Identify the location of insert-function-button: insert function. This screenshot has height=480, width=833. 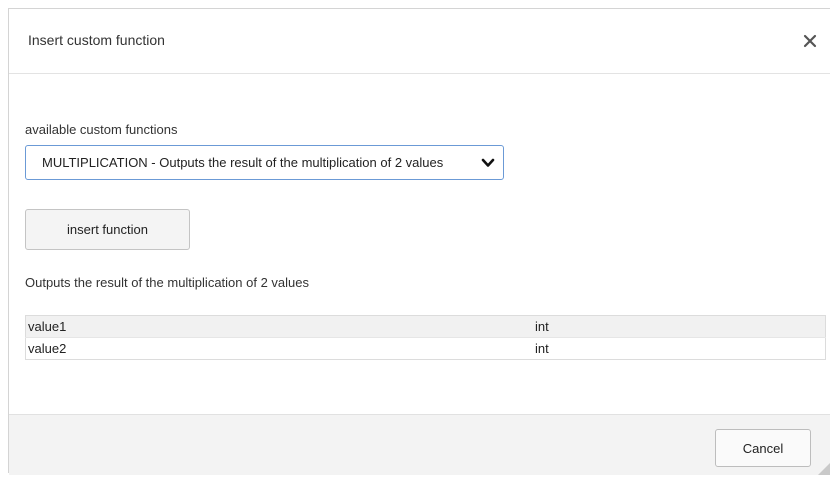
(107, 229).